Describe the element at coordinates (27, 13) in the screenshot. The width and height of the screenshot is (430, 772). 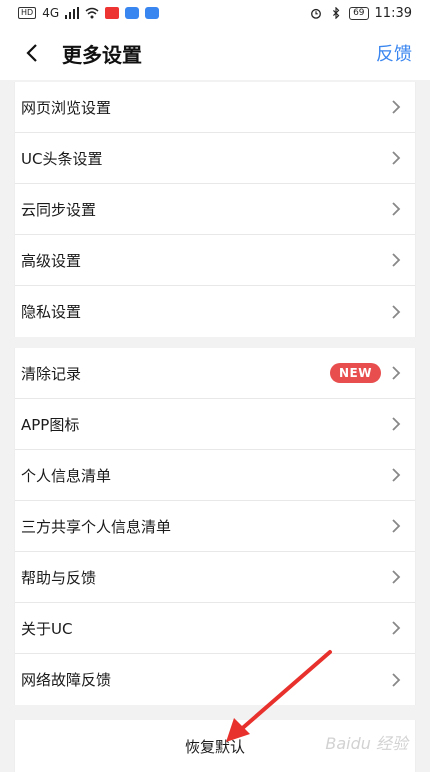
I see `hd-icon: HD` at that location.